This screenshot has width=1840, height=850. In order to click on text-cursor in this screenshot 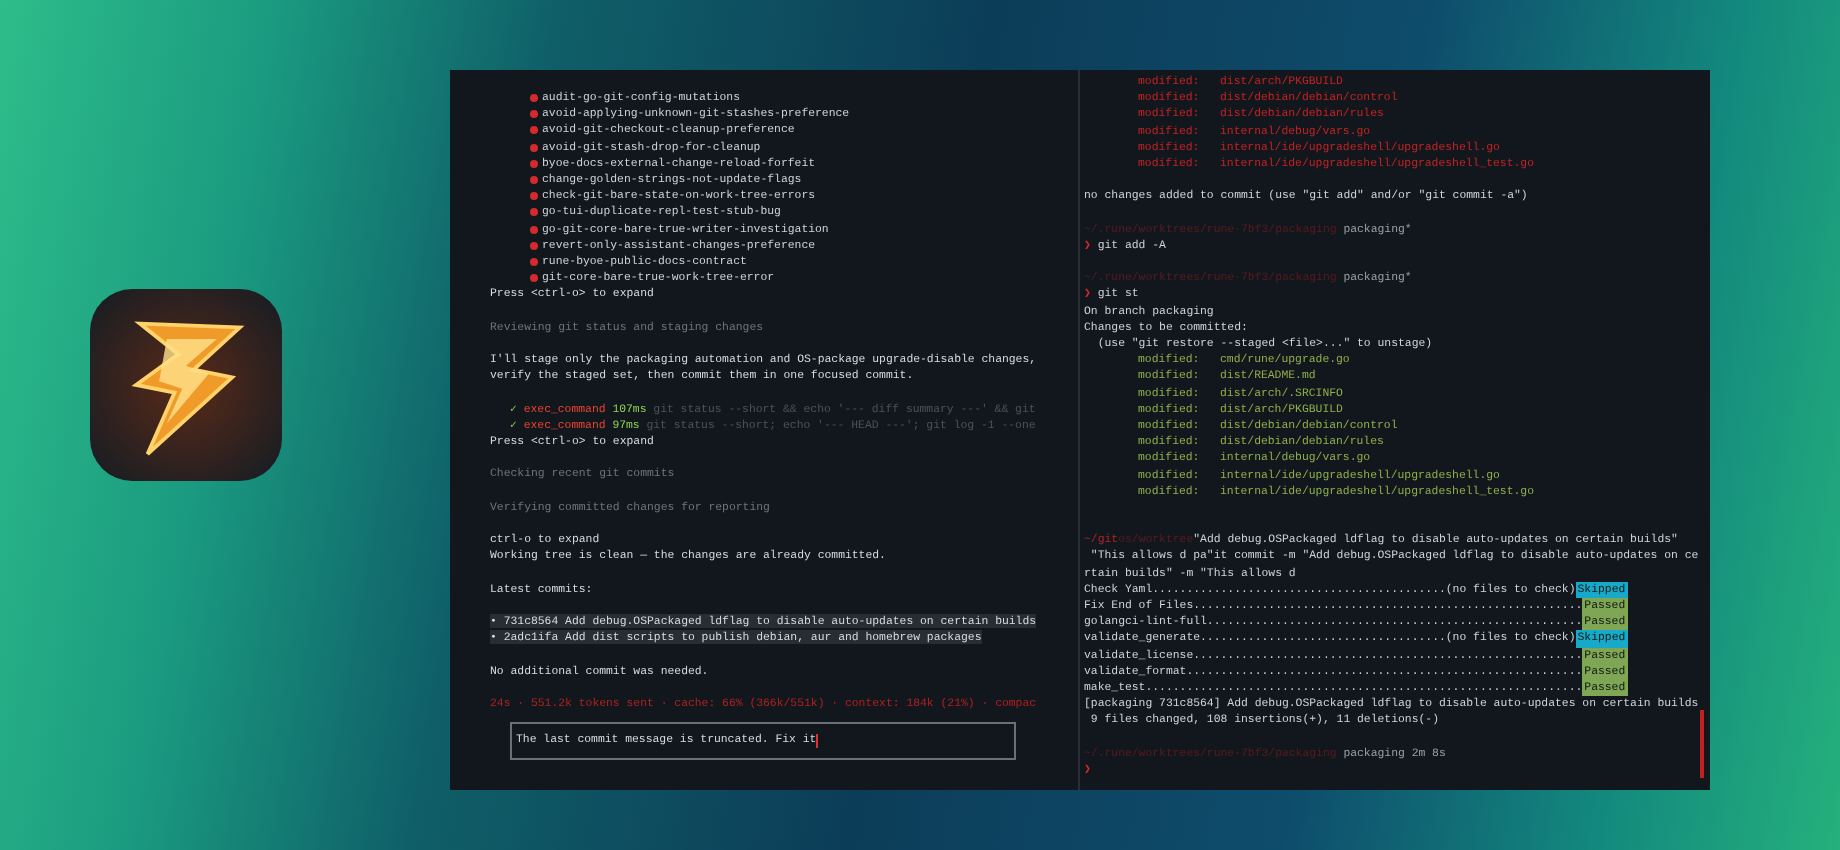, I will do `click(817, 741)`.